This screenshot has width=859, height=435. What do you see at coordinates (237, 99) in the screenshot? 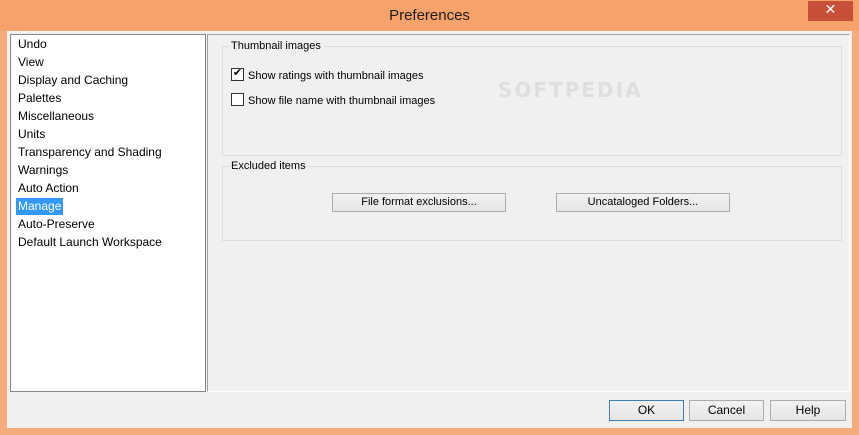
I see `show-file-name-checkbox` at bounding box center [237, 99].